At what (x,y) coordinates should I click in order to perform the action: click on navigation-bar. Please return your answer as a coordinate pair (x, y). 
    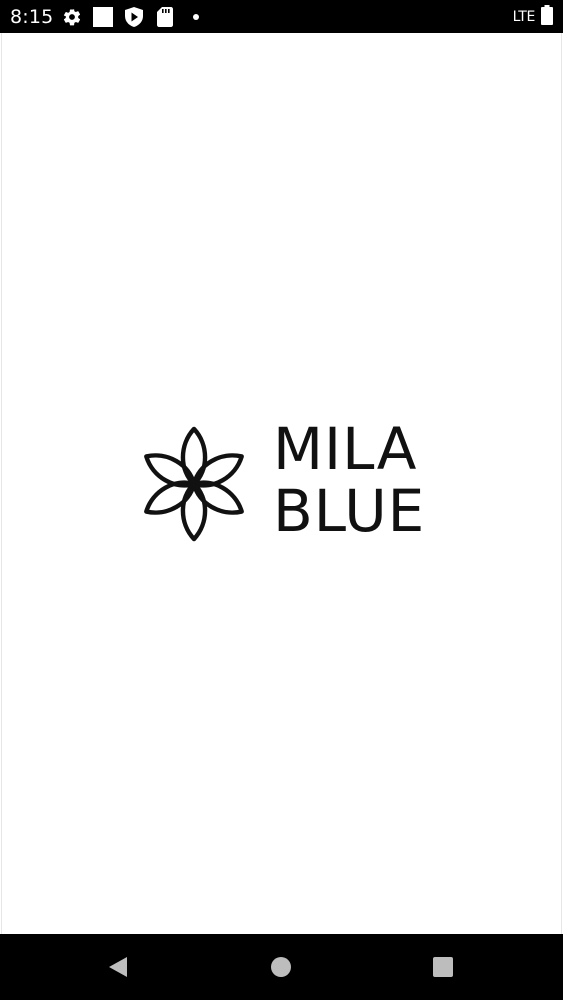
    Looking at the image, I should click on (281, 967).